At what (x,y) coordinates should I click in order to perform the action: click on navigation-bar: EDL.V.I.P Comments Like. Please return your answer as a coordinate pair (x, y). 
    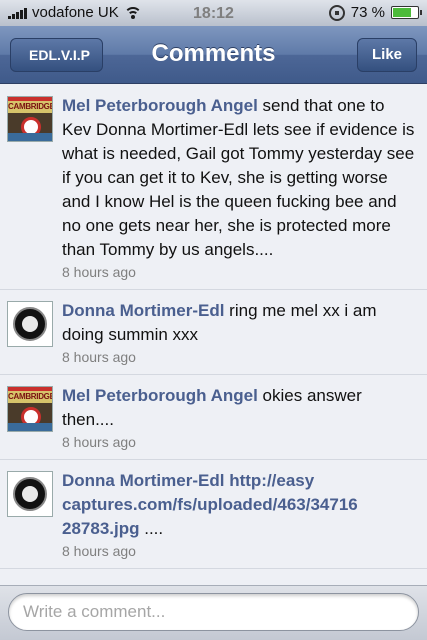
    Looking at the image, I should click on (213, 55).